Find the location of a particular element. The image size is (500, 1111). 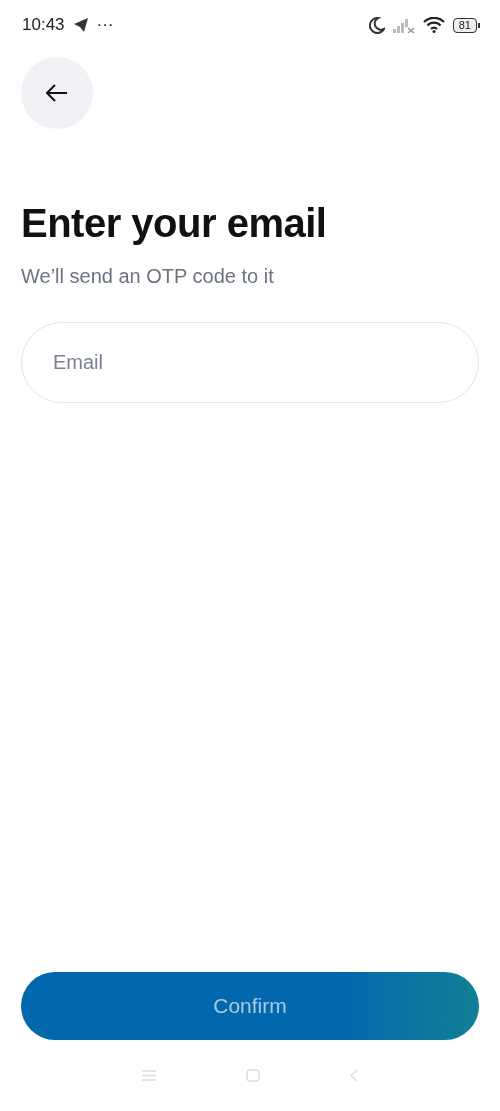

home-icon is located at coordinates (253, 1075).